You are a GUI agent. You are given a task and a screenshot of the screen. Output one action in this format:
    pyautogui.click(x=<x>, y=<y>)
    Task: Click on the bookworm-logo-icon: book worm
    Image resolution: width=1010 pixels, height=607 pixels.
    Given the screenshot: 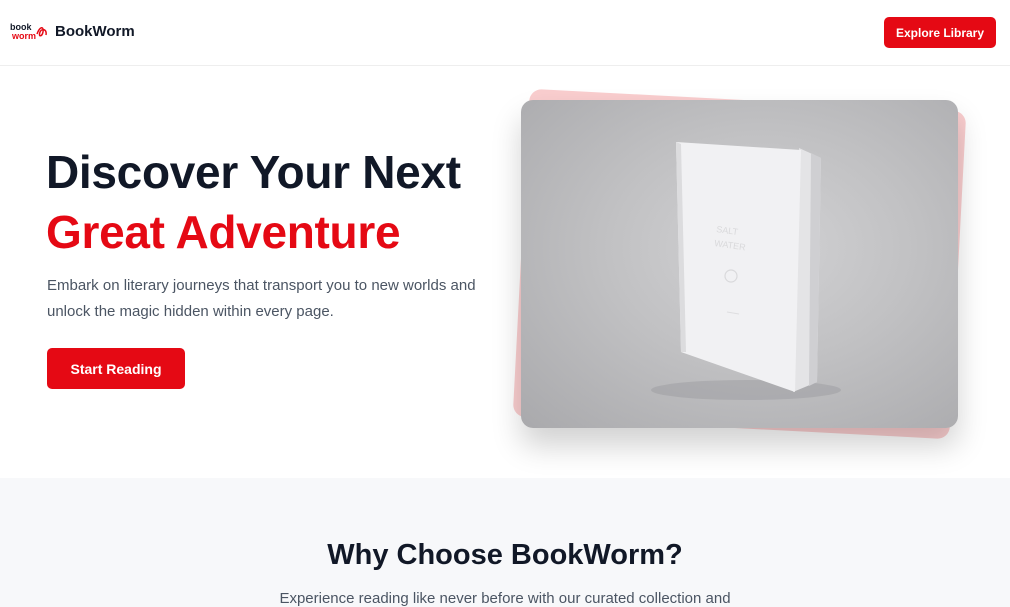 What is the action you would take?
    pyautogui.click(x=29, y=32)
    